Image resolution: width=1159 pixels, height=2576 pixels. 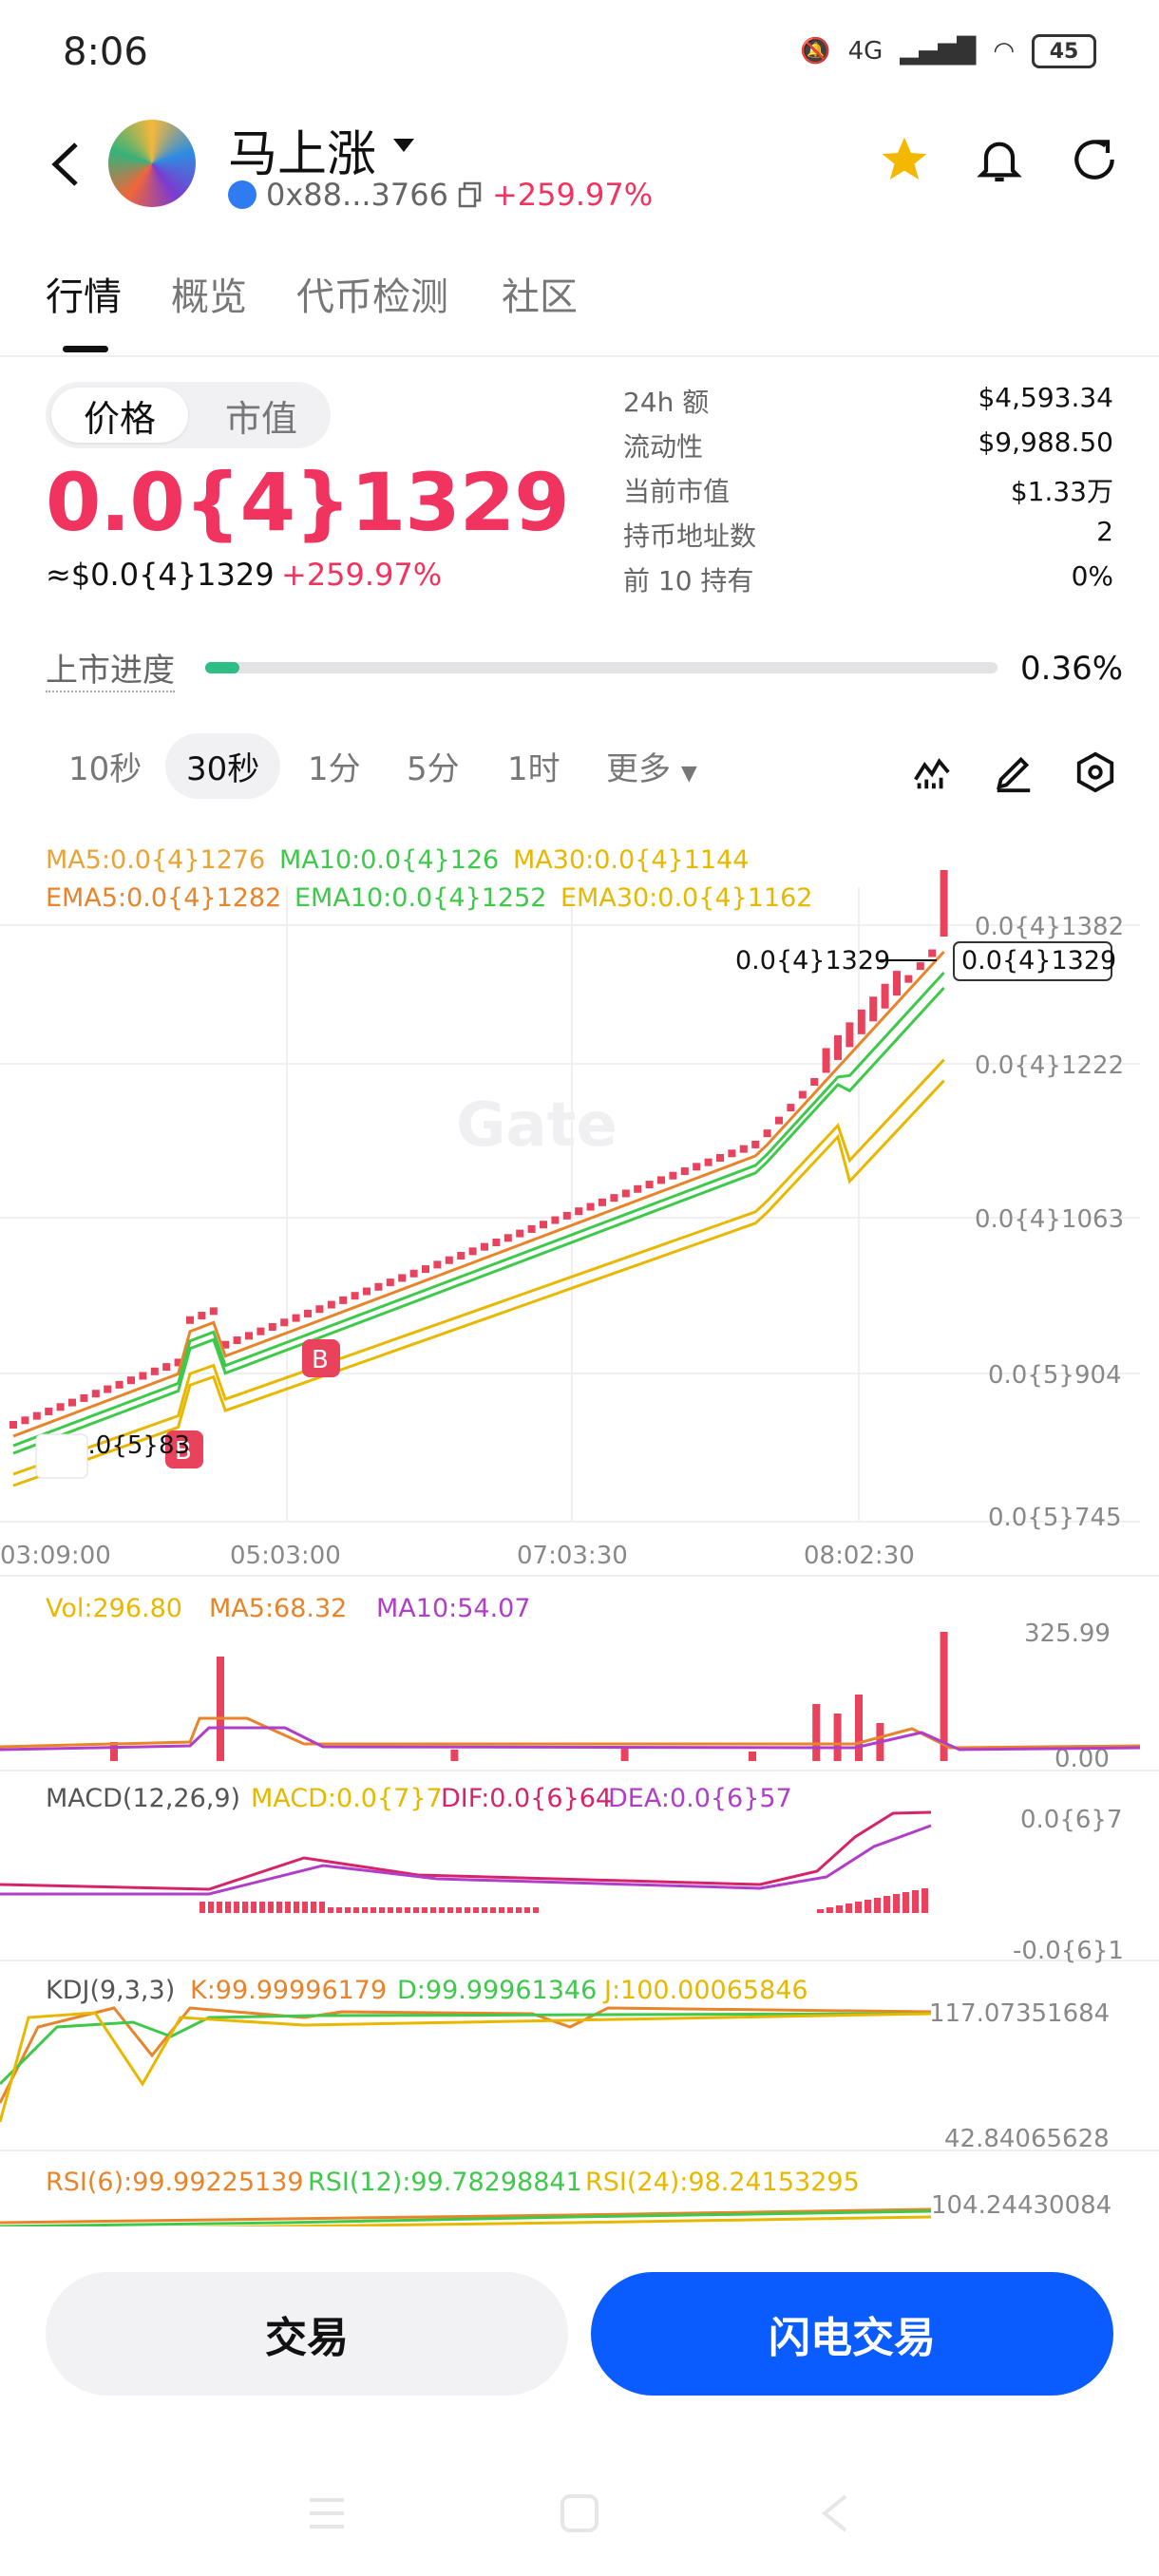 I want to click on vol-label: Vol:296.80, so click(x=114, y=1608).